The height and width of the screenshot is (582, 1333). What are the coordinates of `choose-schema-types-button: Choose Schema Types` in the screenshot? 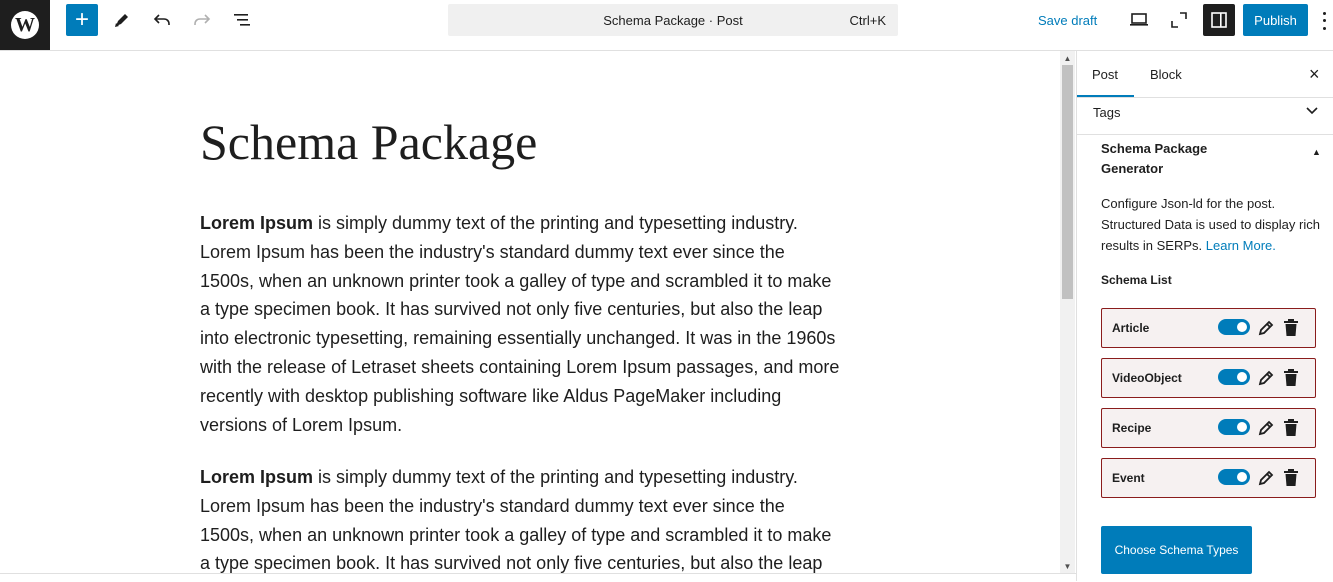 It's located at (1176, 550).